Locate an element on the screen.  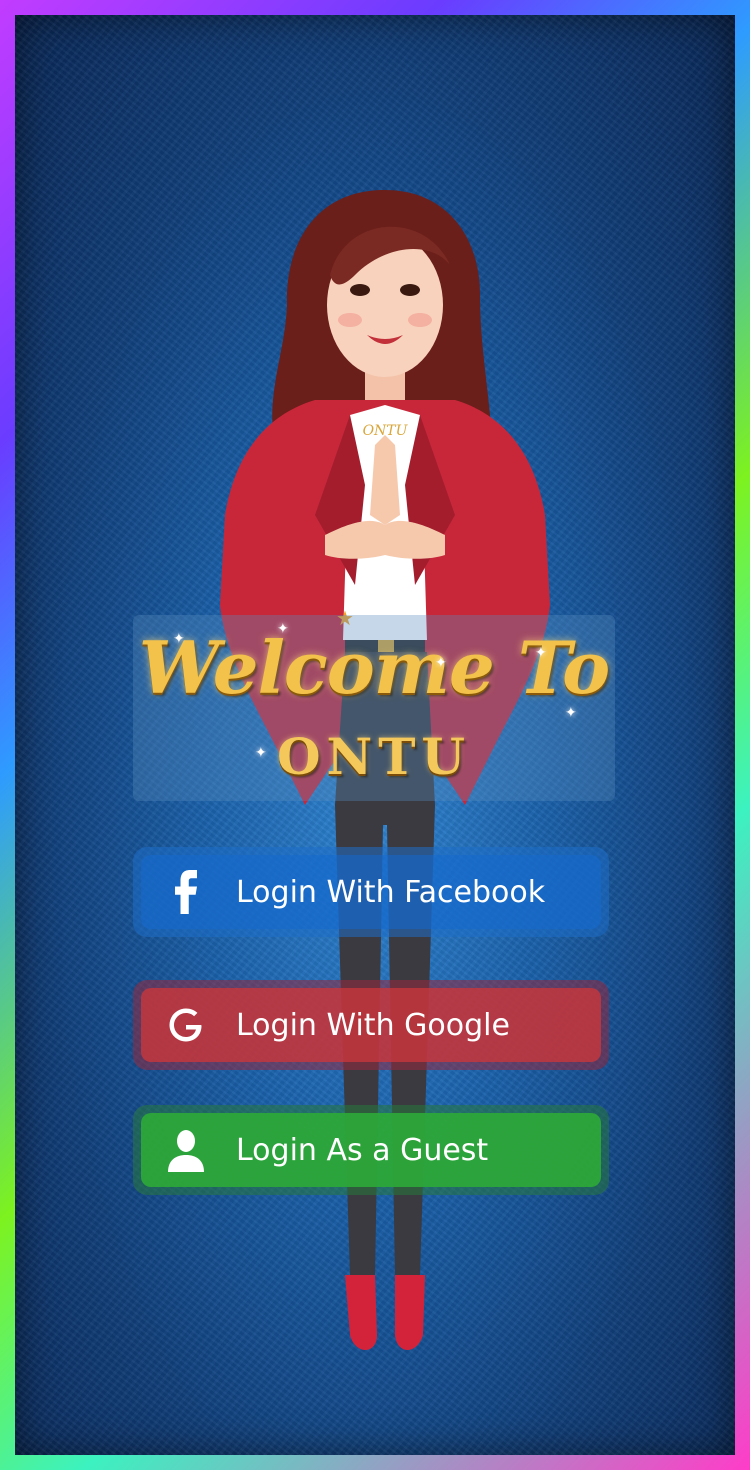
svg-text: ONTU is located at coordinates (386, 431).